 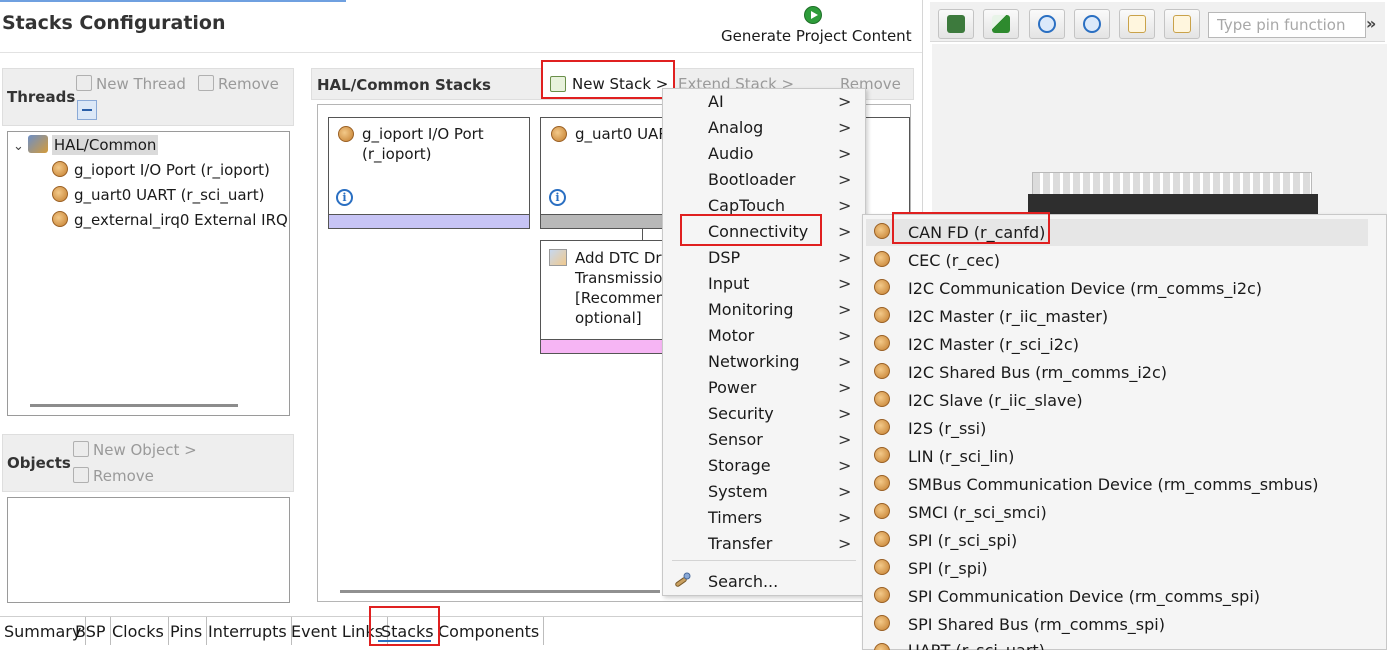 I want to click on stacks-horizontal-scrollbar, so click(x=500, y=591).